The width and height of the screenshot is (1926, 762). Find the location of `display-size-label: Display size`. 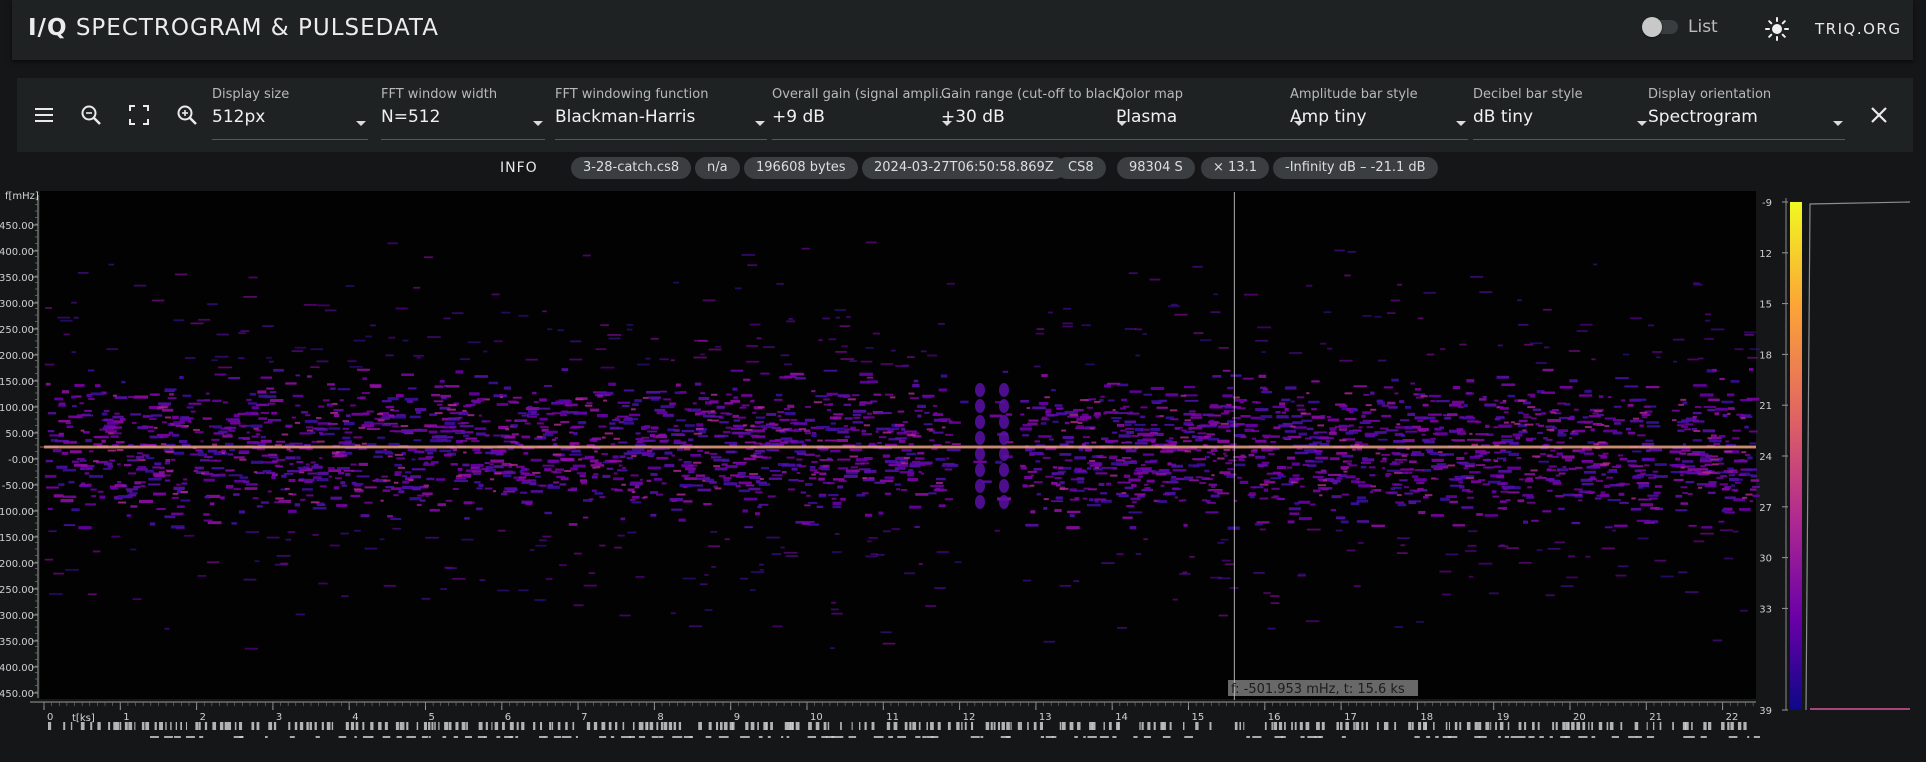

display-size-label: Display size is located at coordinates (251, 94).